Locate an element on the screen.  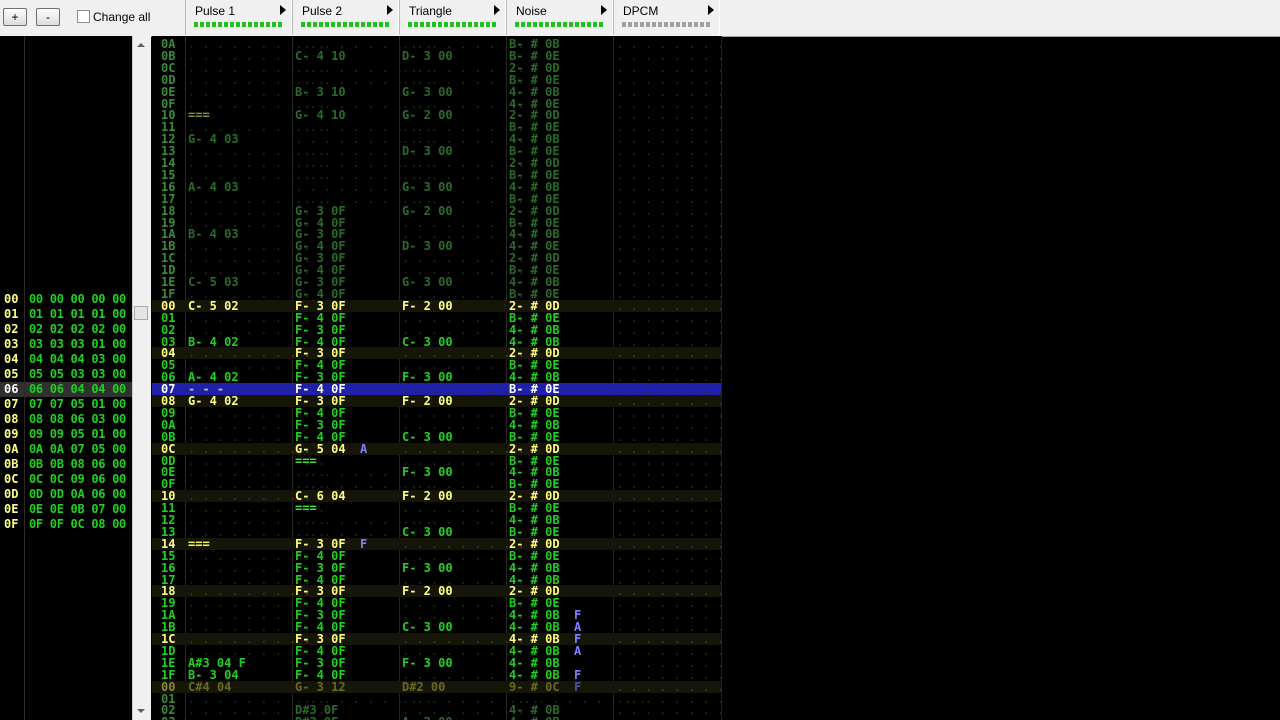
frame-toolbar: + - Change all is located at coordinates (76, 18).